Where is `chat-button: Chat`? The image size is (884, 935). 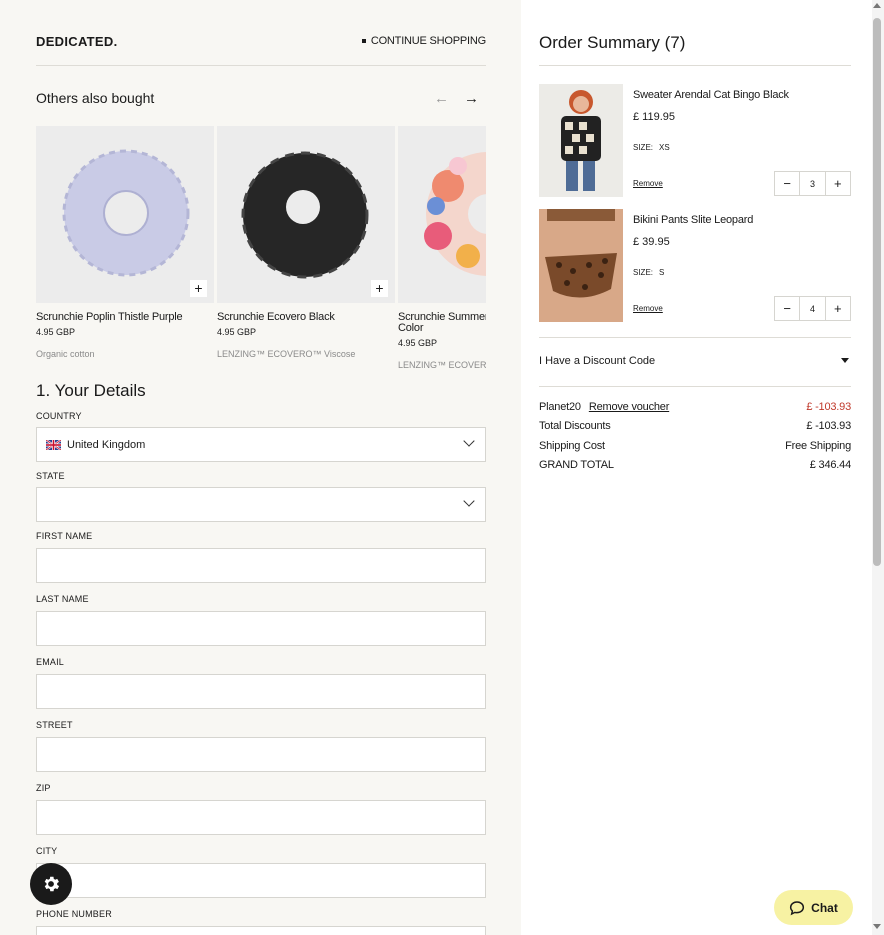
chat-button: Chat is located at coordinates (813, 907).